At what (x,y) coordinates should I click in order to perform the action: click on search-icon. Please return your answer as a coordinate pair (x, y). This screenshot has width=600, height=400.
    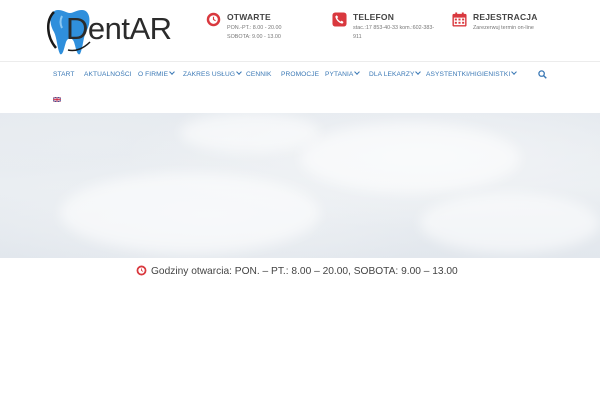
    Looking at the image, I should click on (542, 74).